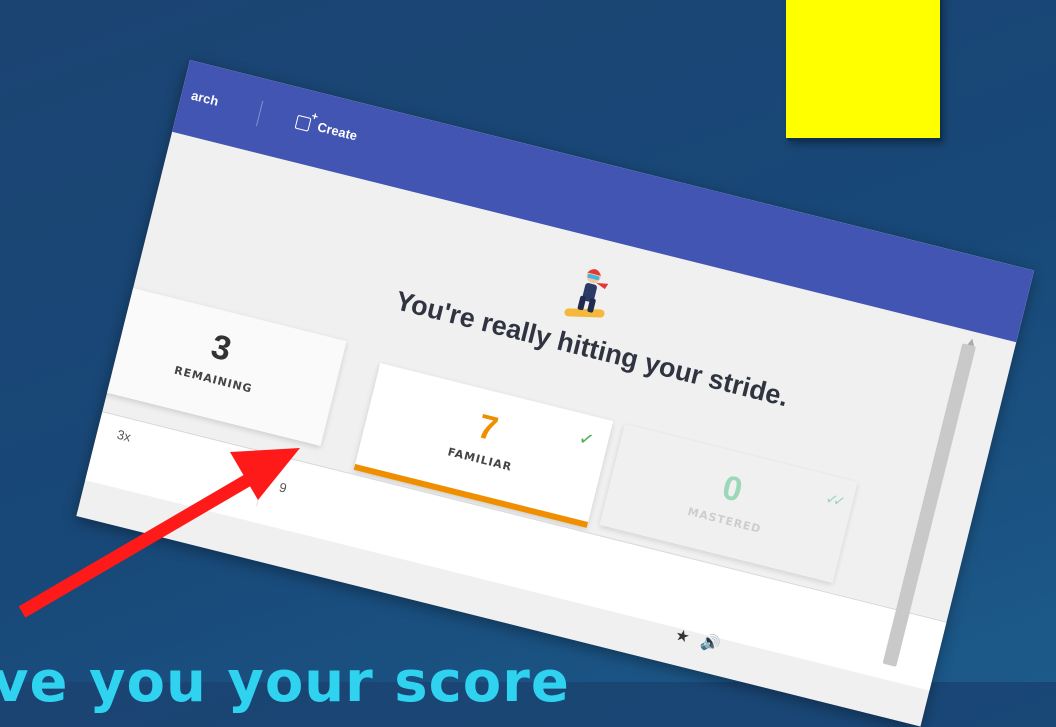  What do you see at coordinates (159, 533) in the screenshot?
I see `red-arrow-icon` at bounding box center [159, 533].